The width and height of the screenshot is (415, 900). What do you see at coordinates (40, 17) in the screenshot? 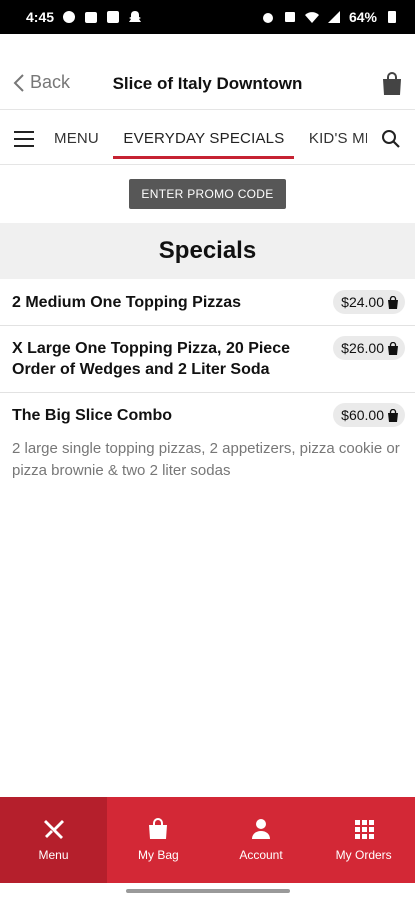
I see `clock: 4:45` at bounding box center [40, 17].